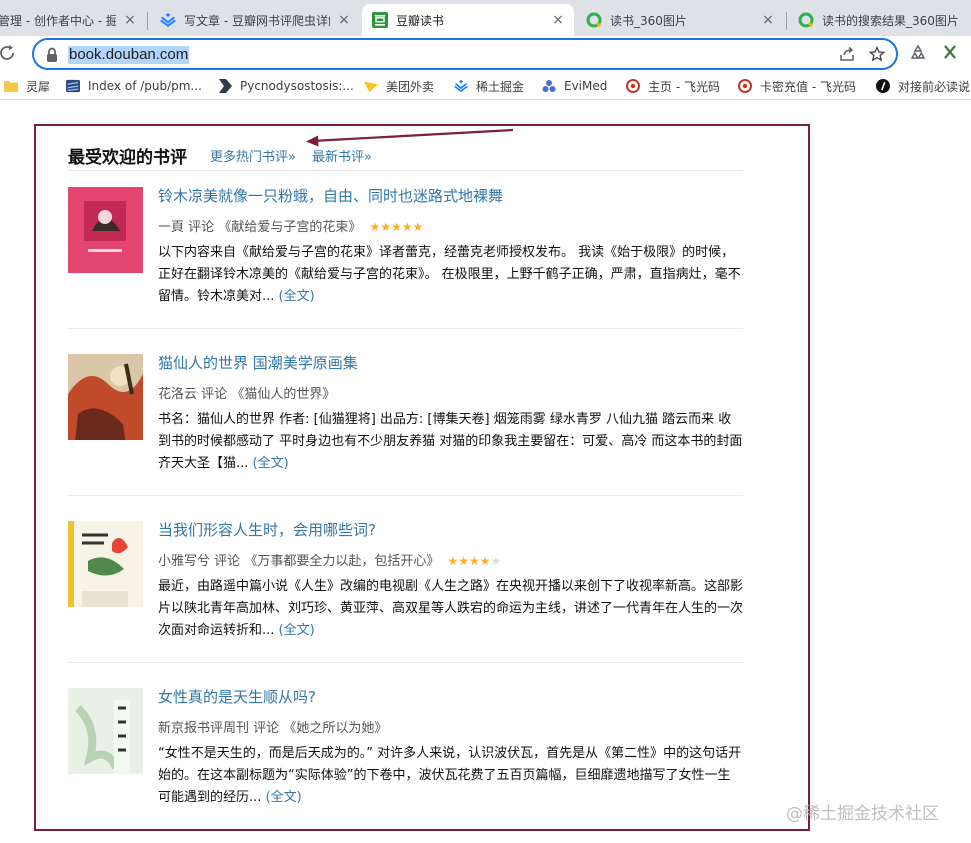 The height and width of the screenshot is (843, 971). What do you see at coordinates (53, 55) in the screenshot?
I see `lock-icon` at bounding box center [53, 55].